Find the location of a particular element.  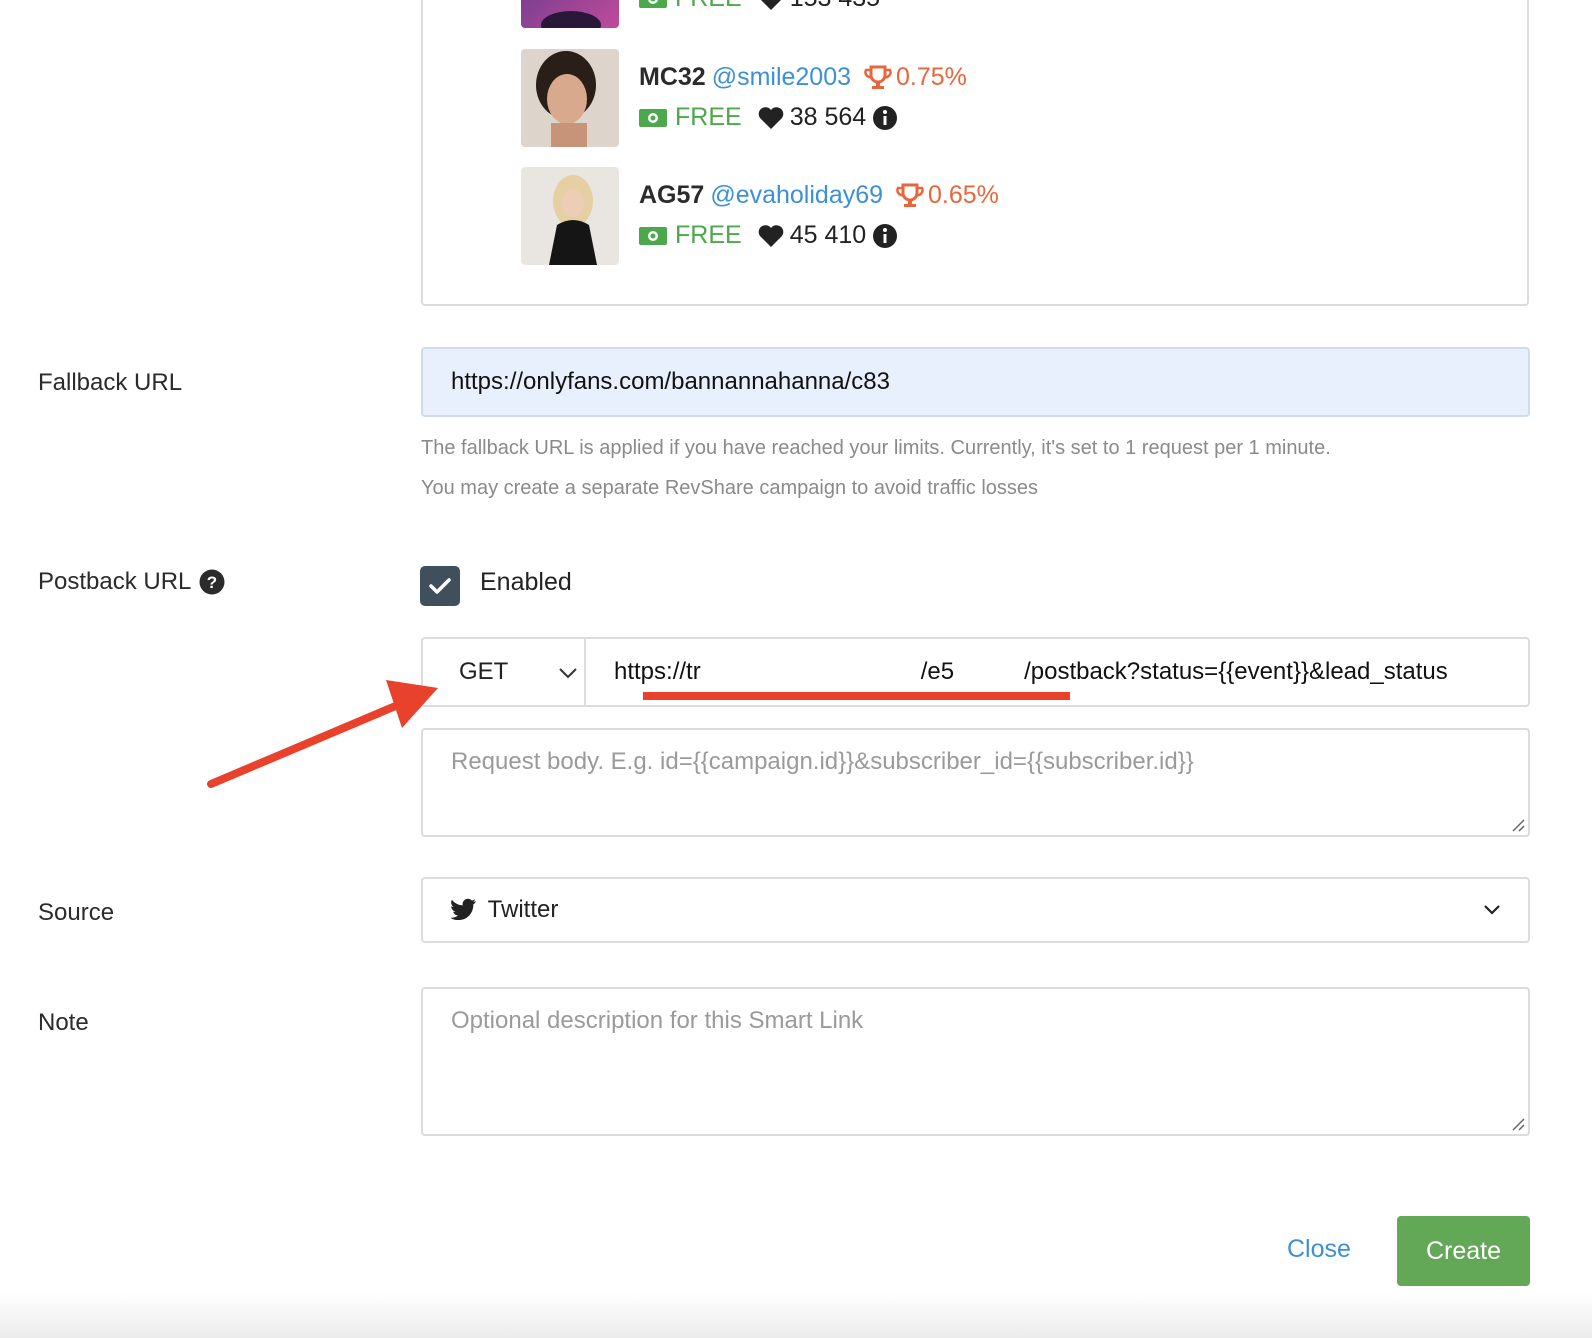

likes: 153 435 is located at coordinates (819, 6).